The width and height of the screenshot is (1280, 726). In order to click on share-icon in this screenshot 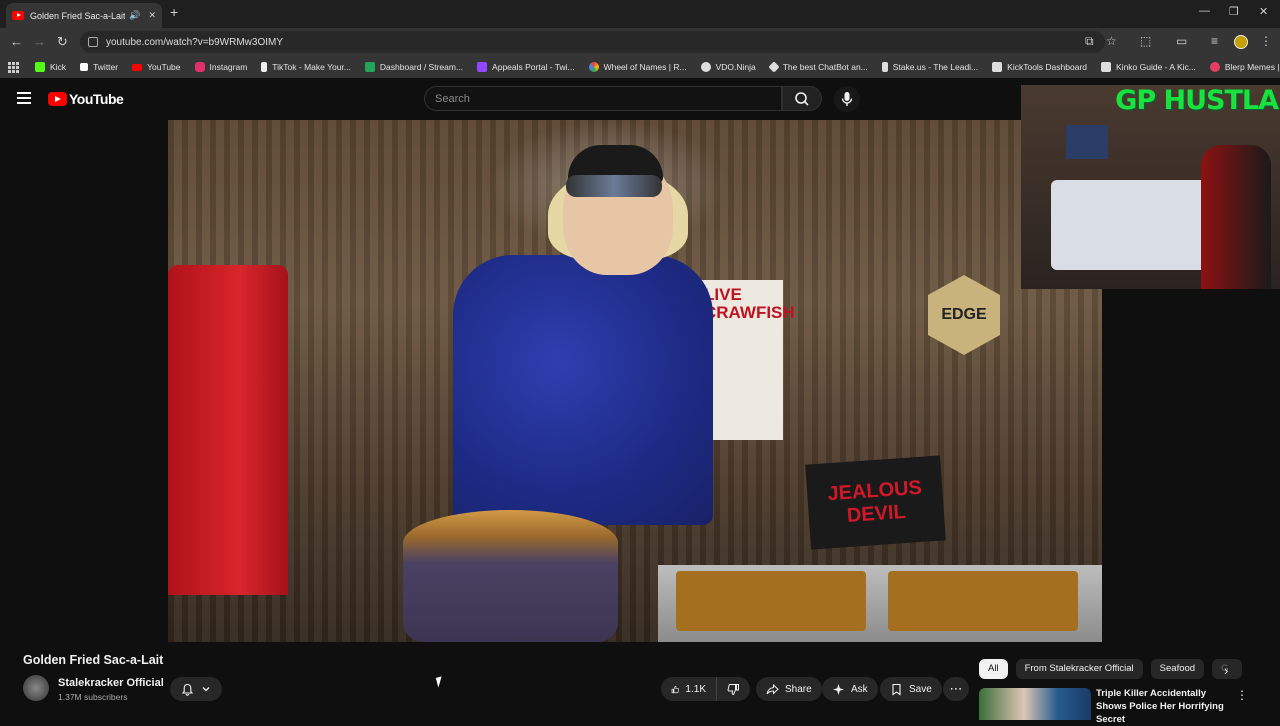, I will do `click(772, 689)`.